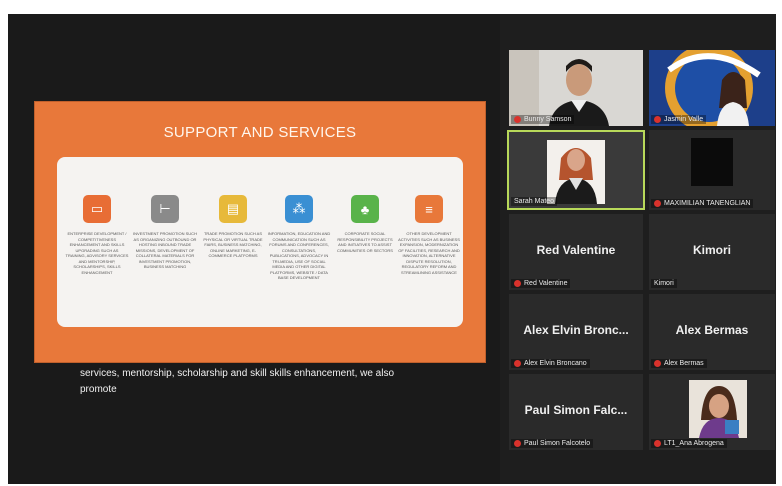  Describe the element at coordinates (365, 209) in the screenshot. I see `tree-icon: ♣` at that location.